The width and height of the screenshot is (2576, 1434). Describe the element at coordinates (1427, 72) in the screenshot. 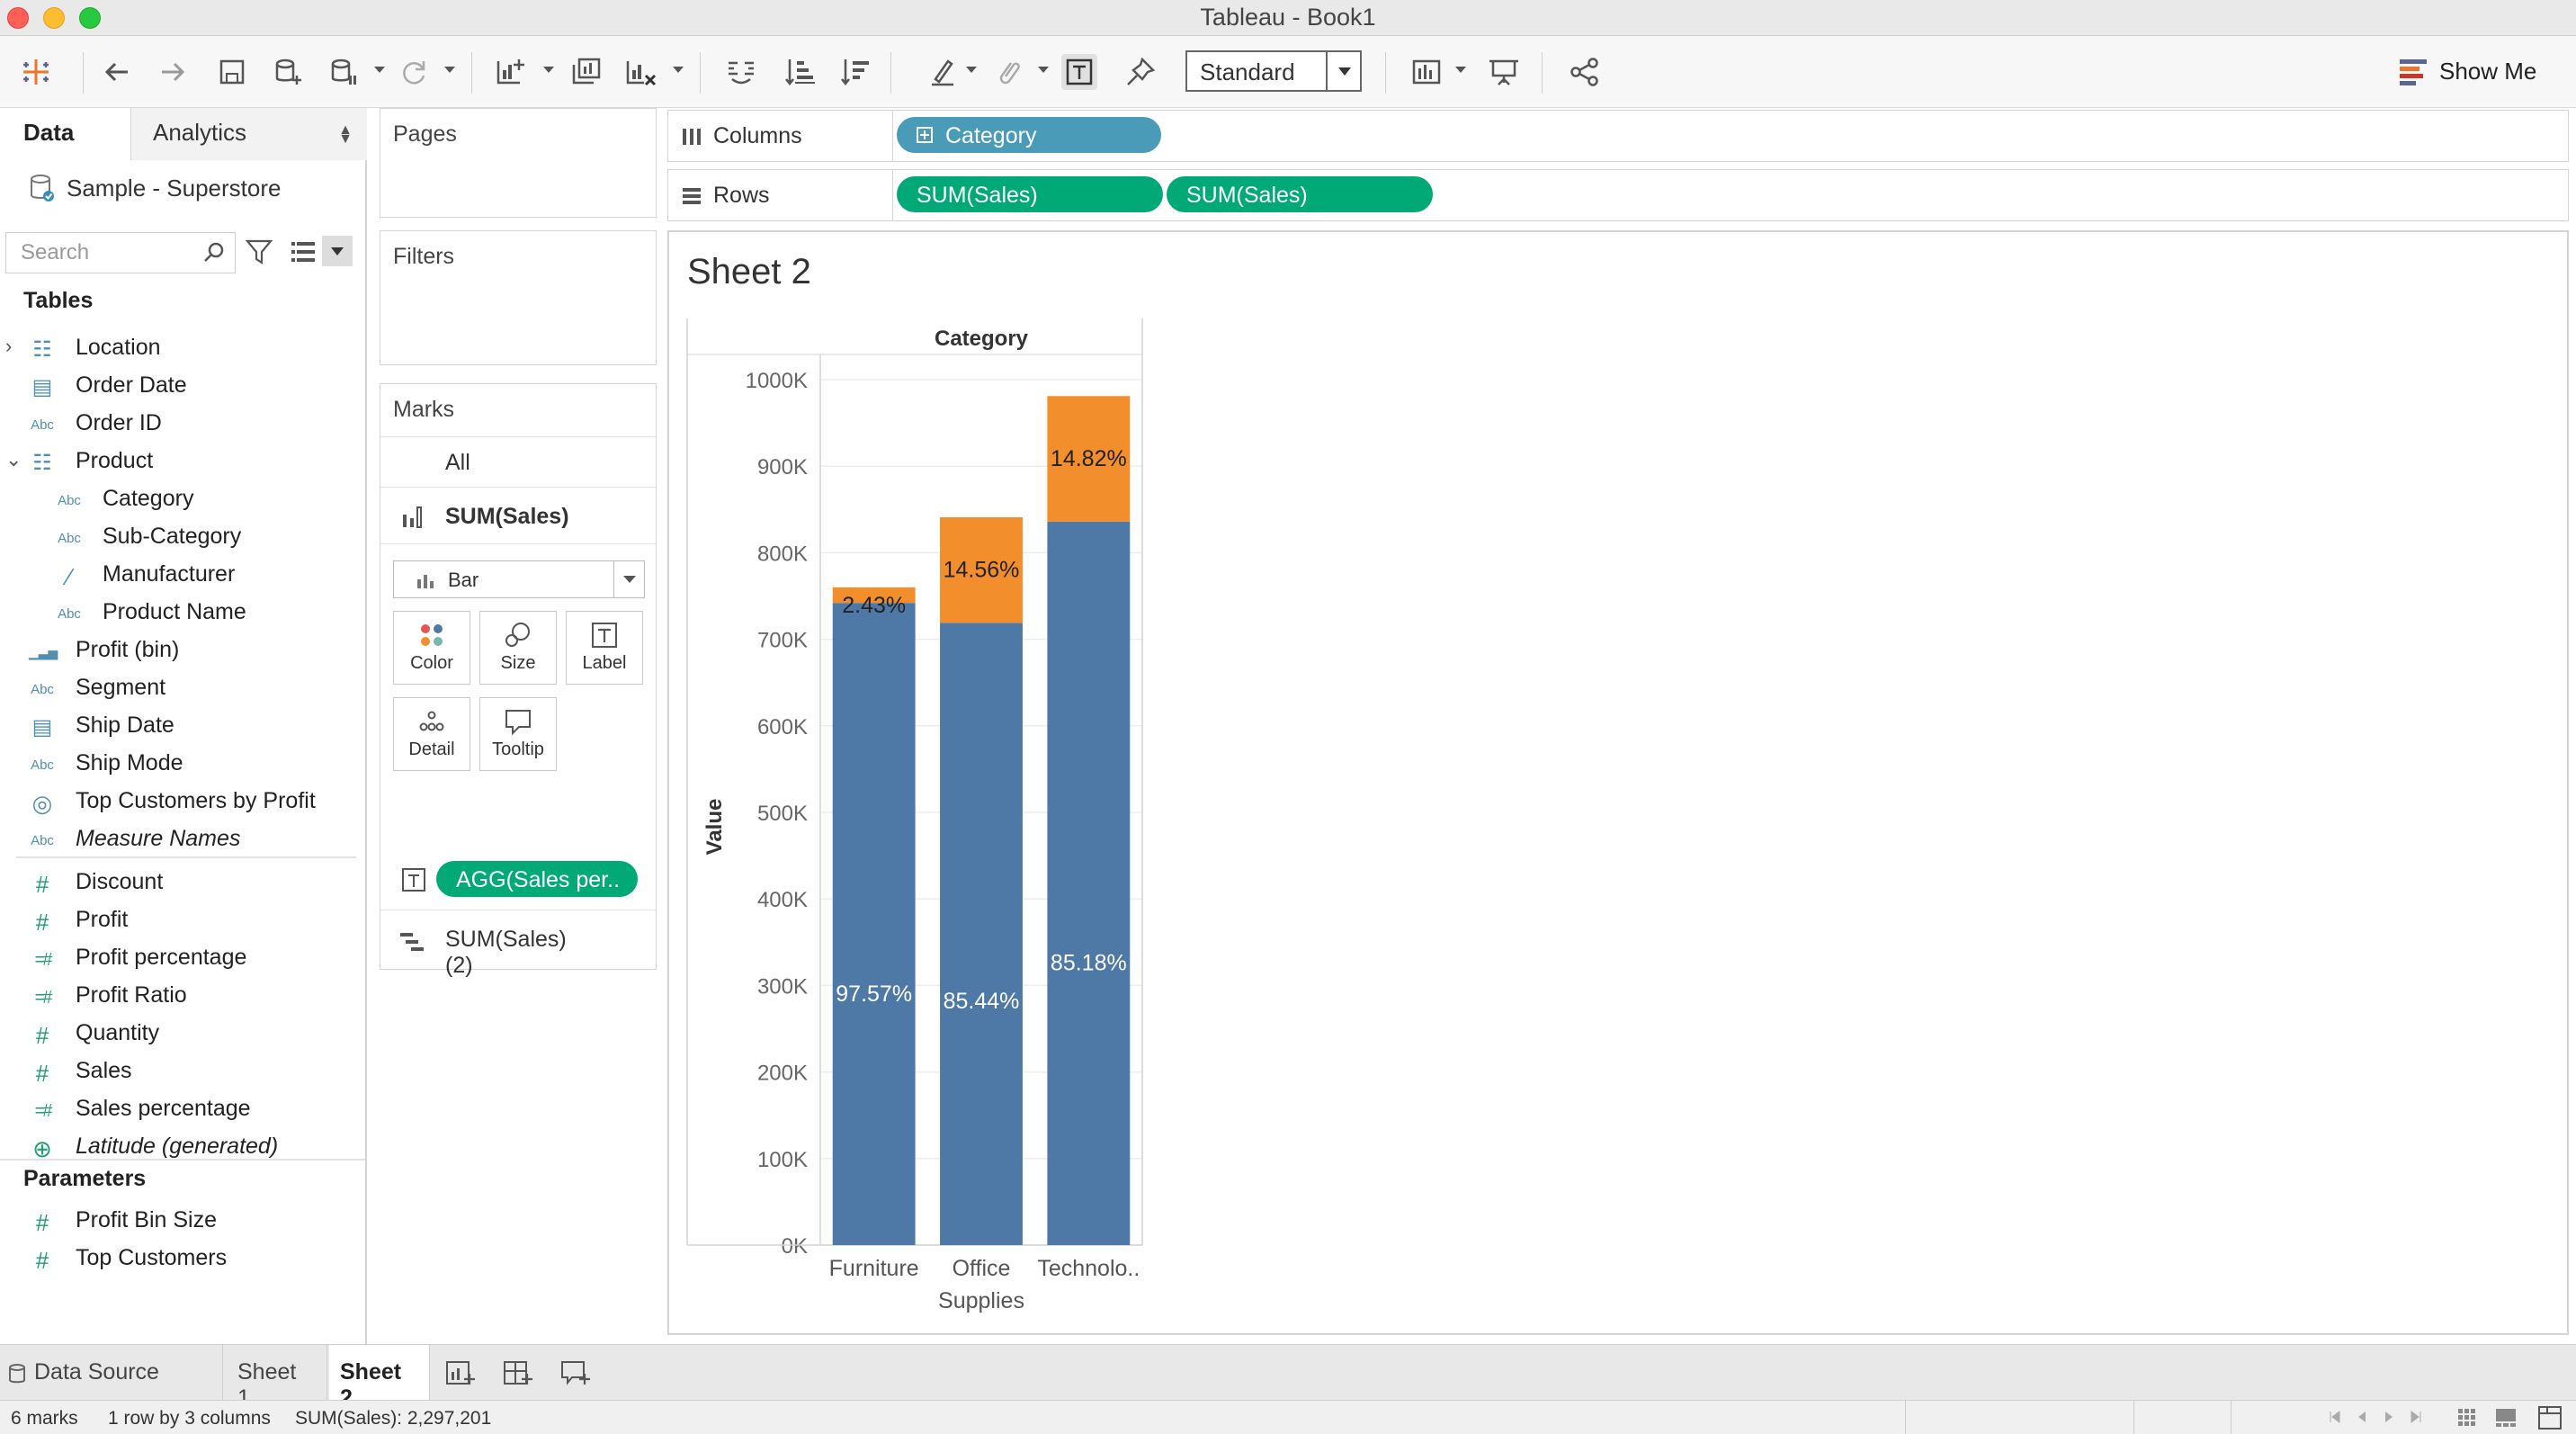

I see `show-cards-icon` at that location.